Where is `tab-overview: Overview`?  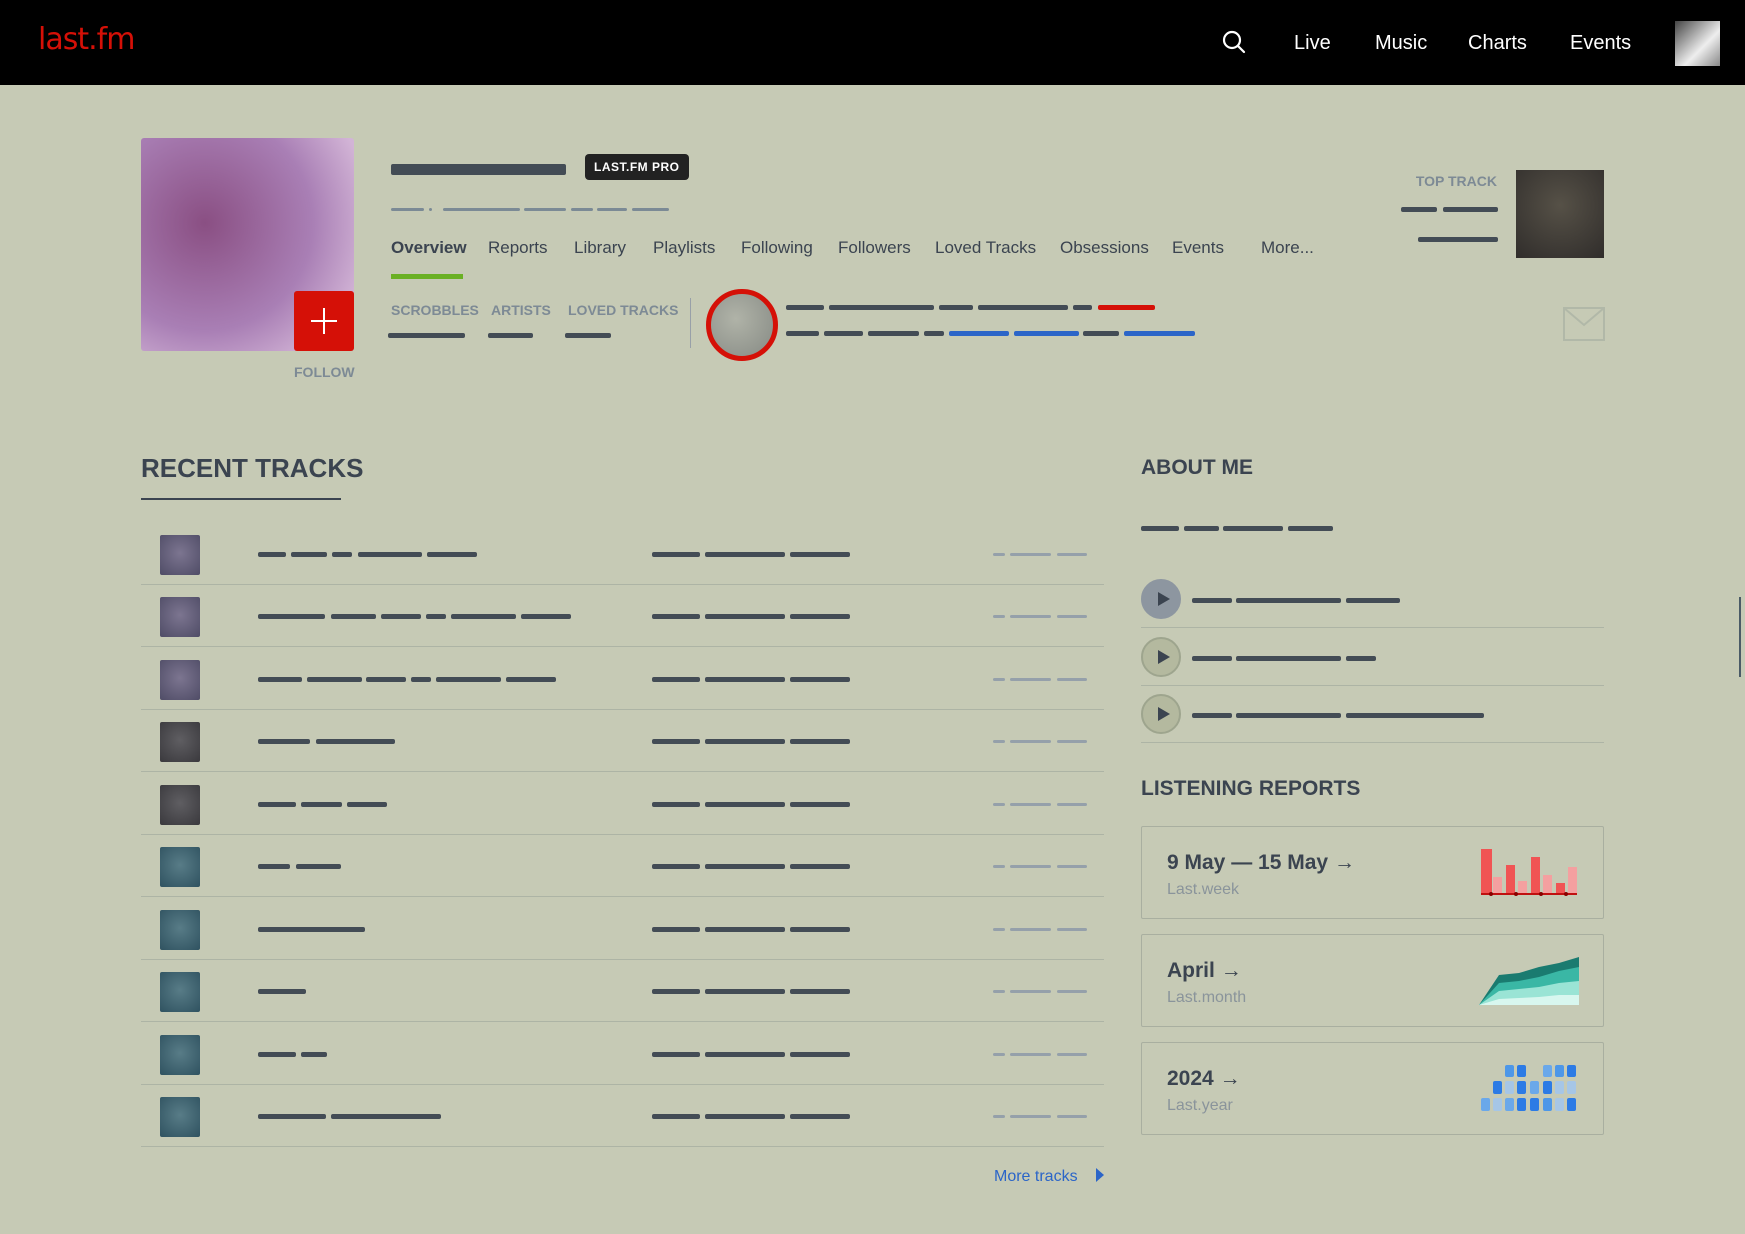
tab-overview: Overview is located at coordinates (429, 248).